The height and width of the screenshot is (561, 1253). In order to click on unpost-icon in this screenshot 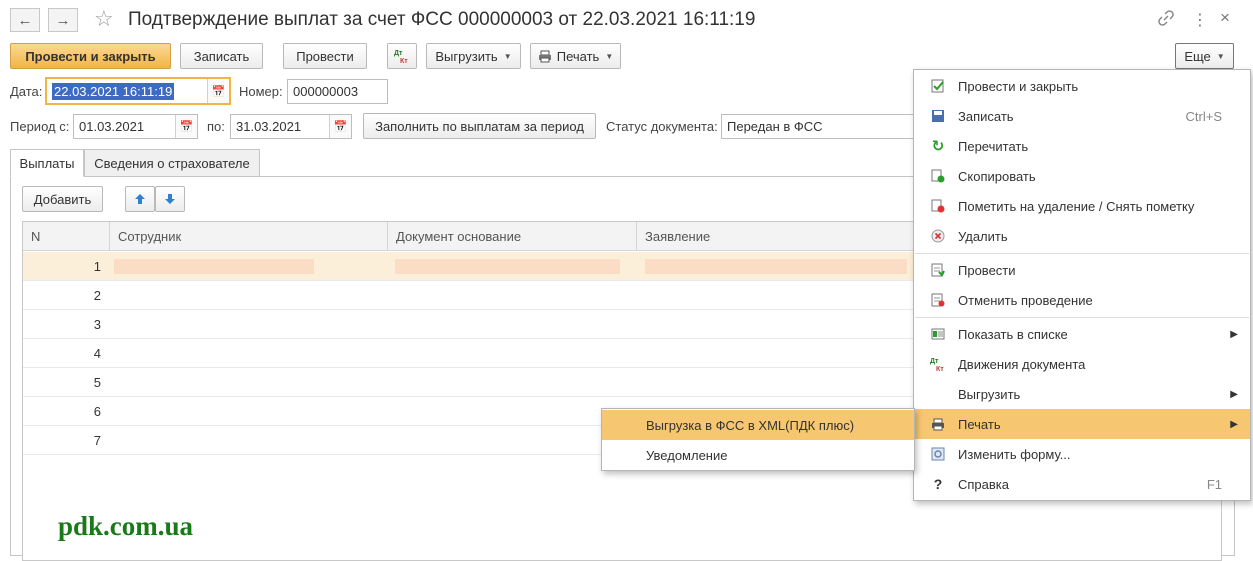, I will do `click(938, 300)`.